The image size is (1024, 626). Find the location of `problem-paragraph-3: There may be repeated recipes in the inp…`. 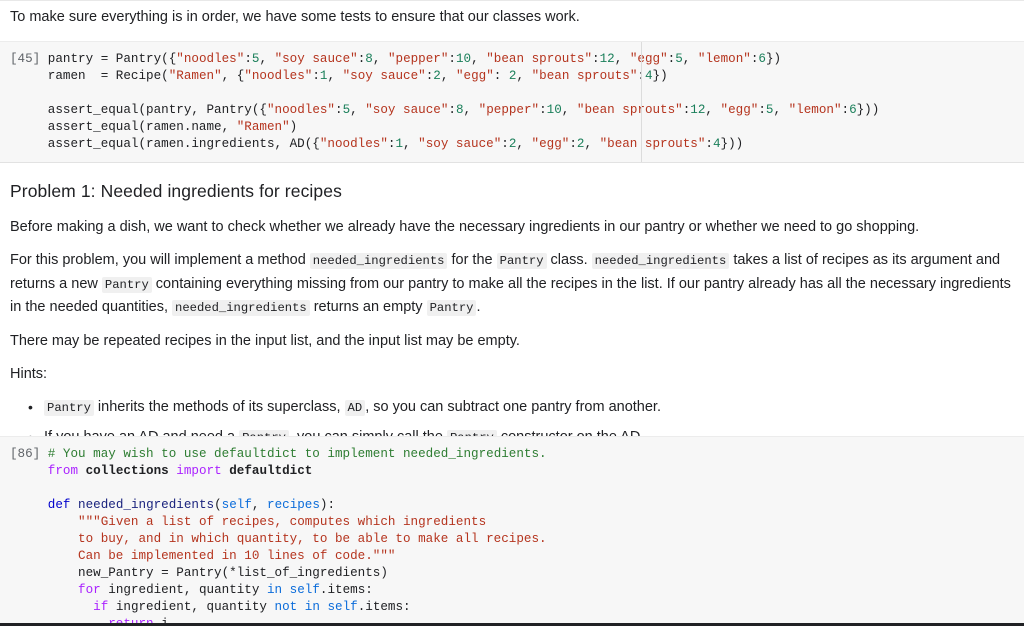

problem-paragraph-3: There may be repeated recipes in the inp… is located at coordinates (265, 341).